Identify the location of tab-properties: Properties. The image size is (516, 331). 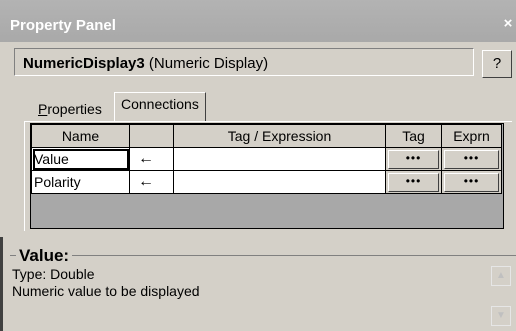
(70, 110).